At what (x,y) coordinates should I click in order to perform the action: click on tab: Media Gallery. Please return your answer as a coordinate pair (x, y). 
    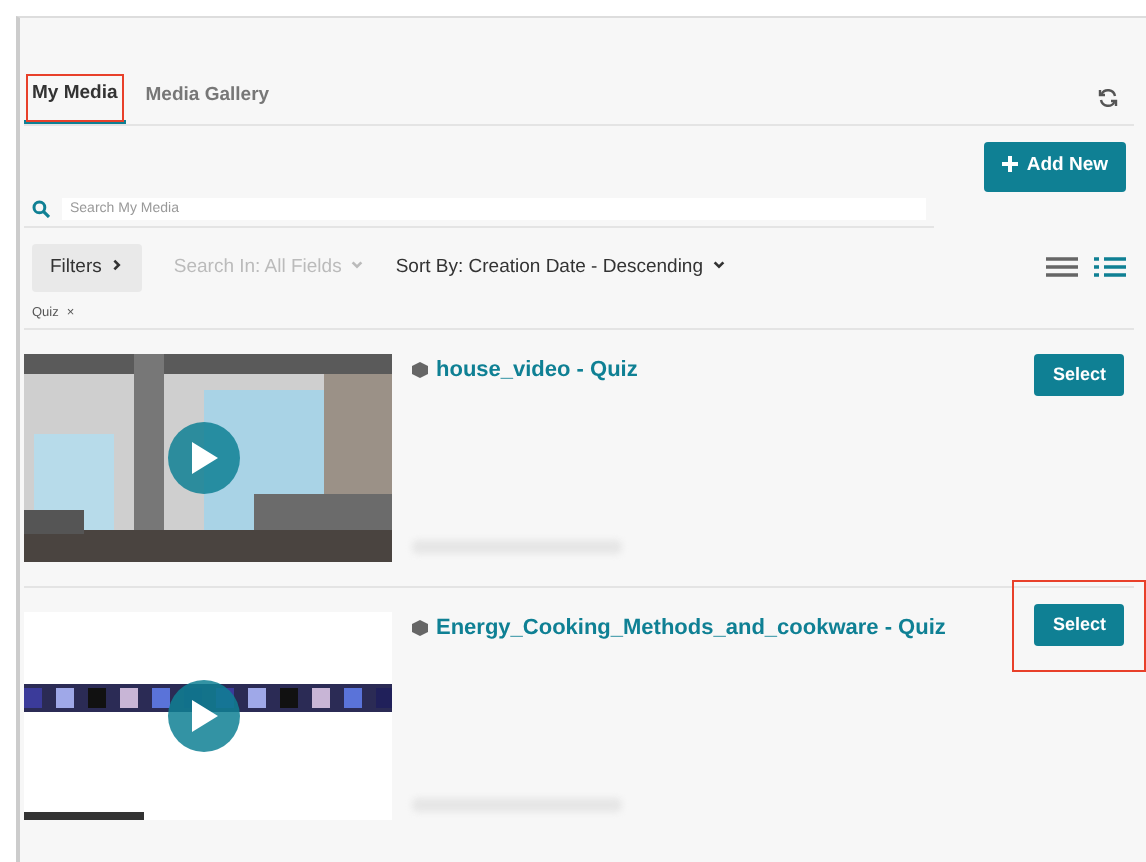
    Looking at the image, I should click on (207, 98).